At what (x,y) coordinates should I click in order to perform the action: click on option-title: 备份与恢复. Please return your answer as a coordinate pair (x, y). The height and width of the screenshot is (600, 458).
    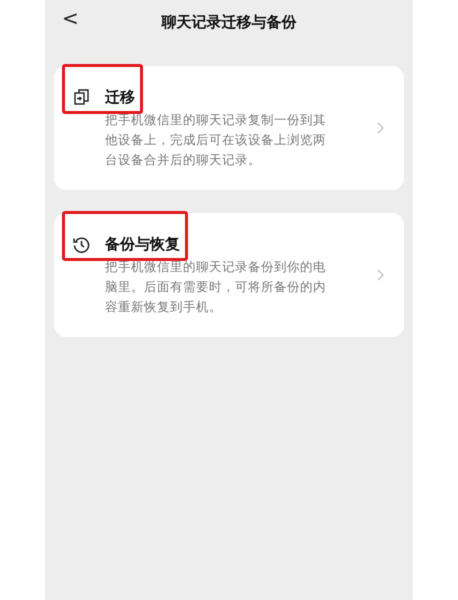
    Looking at the image, I should click on (142, 244).